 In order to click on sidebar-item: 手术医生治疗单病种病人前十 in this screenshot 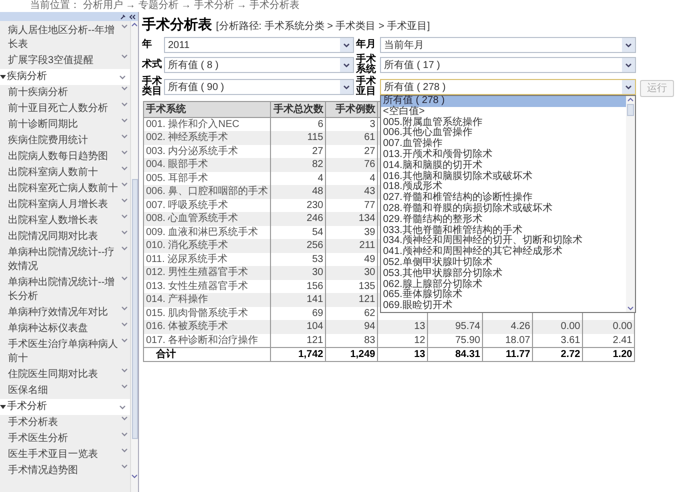, I will do `click(63, 352)`.